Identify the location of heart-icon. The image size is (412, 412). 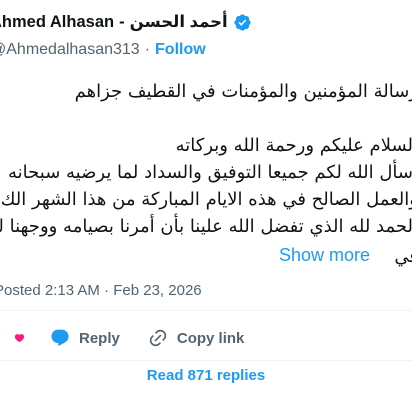
(19, 338).